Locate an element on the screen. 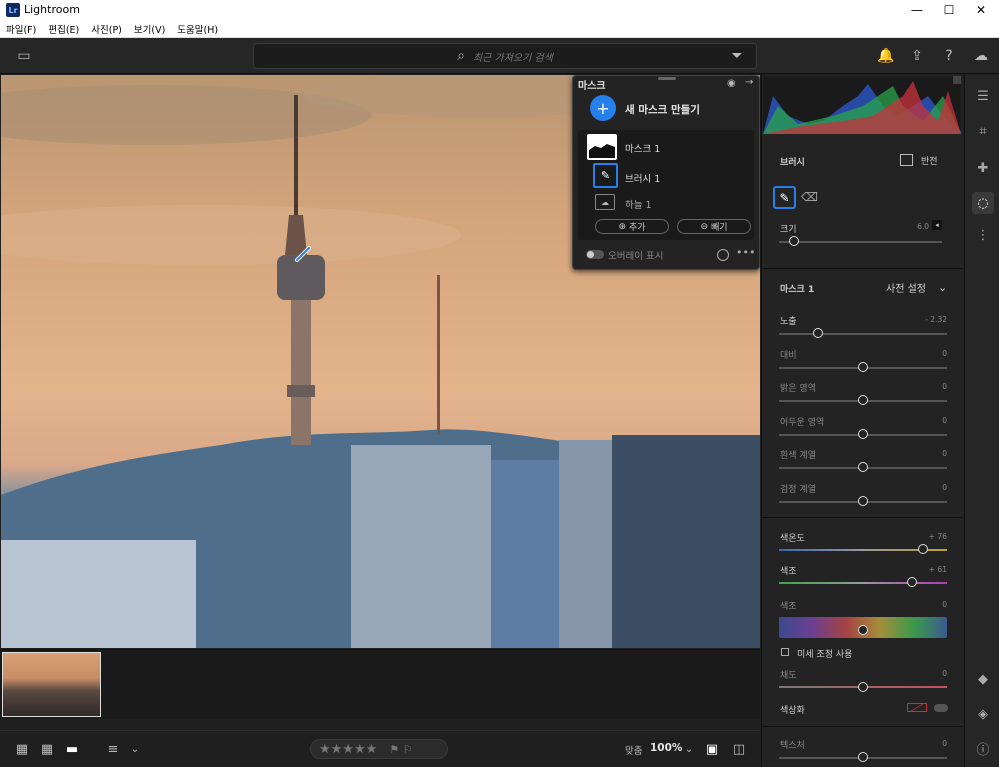  search-placeholder: 최근 가져오기 검색 is located at coordinates (512, 58).